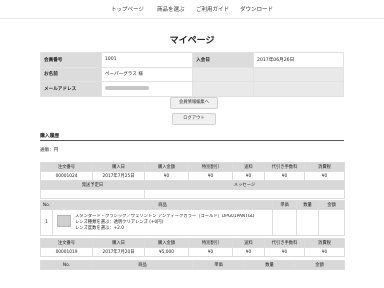 This screenshot has height=288, width=384. I want to click on nav-item-top: トップページ, so click(127, 9).